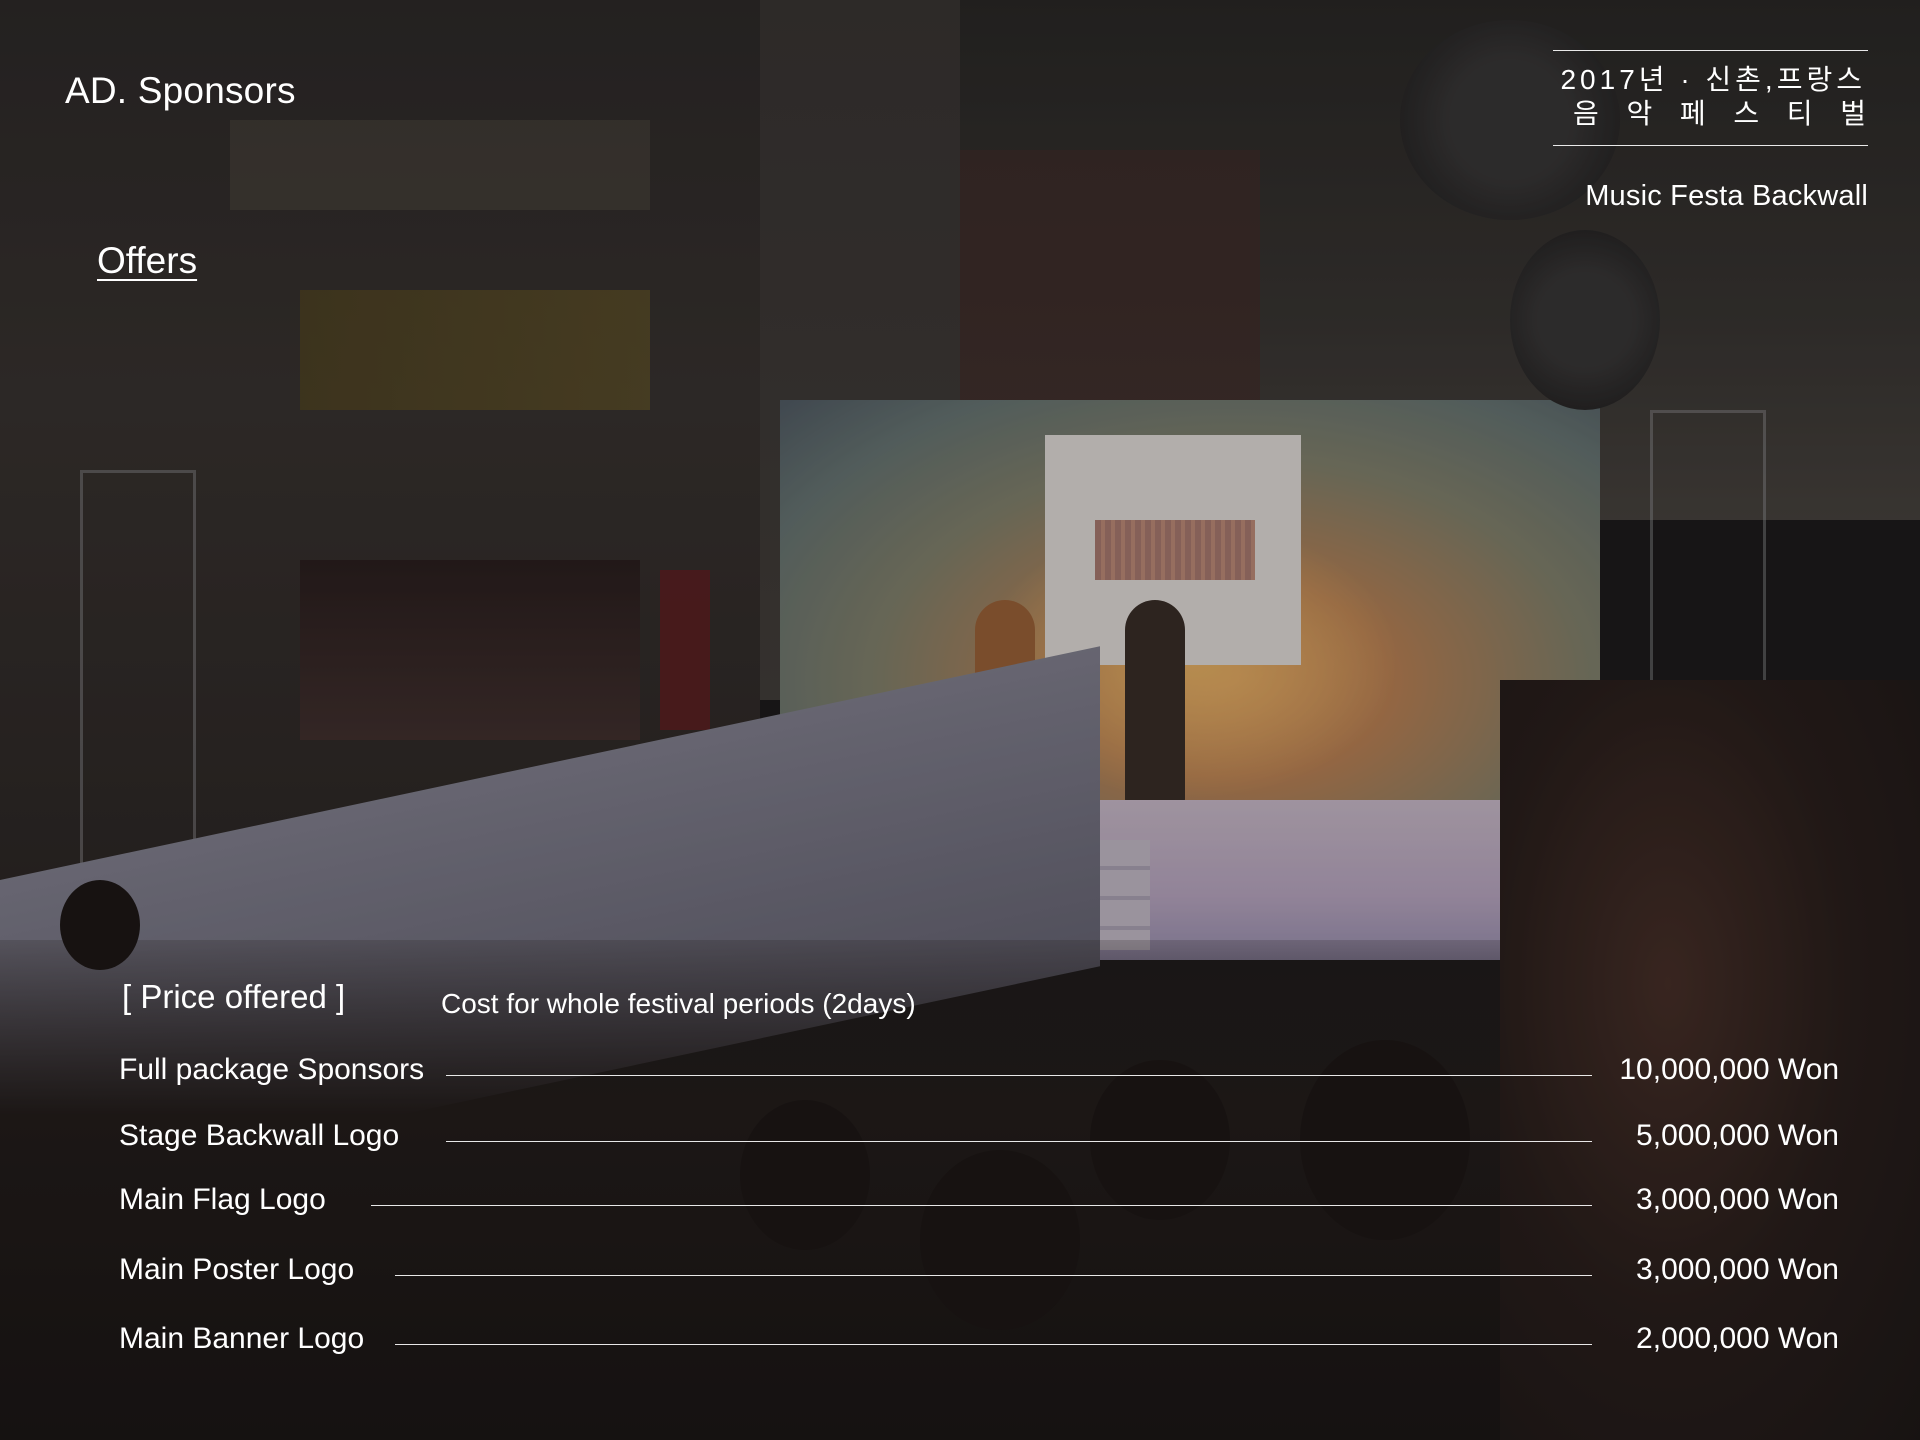 The image size is (1920, 1440). Describe the element at coordinates (1737, 1338) in the screenshot. I see `price-item-value: 2,000,000 Won` at that location.